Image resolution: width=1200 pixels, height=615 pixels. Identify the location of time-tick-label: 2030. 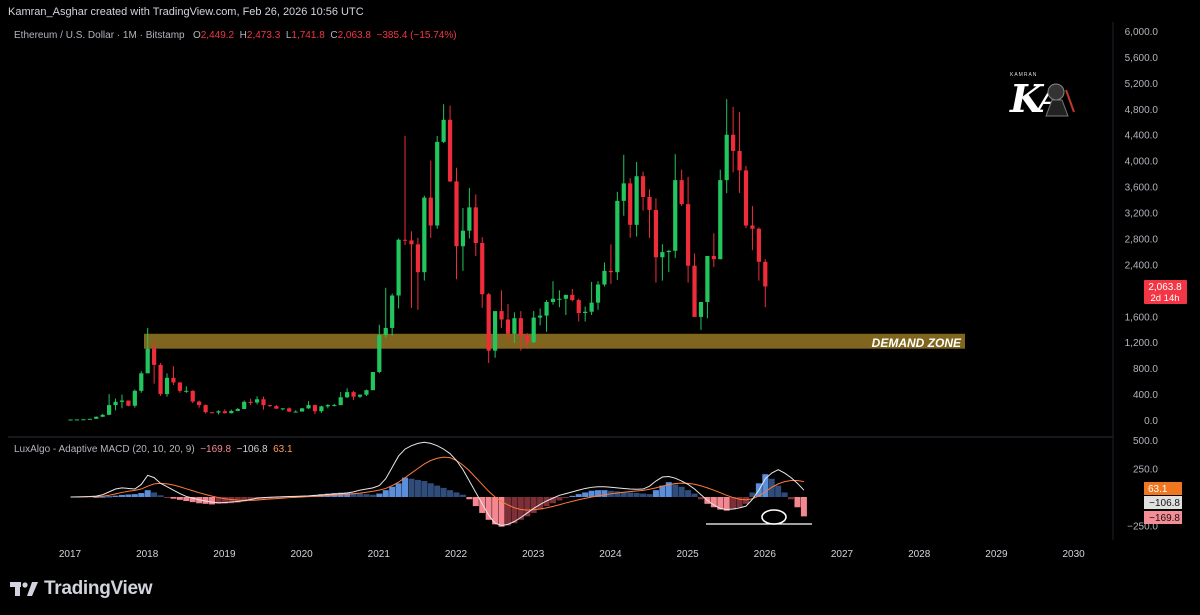
(1073, 554).